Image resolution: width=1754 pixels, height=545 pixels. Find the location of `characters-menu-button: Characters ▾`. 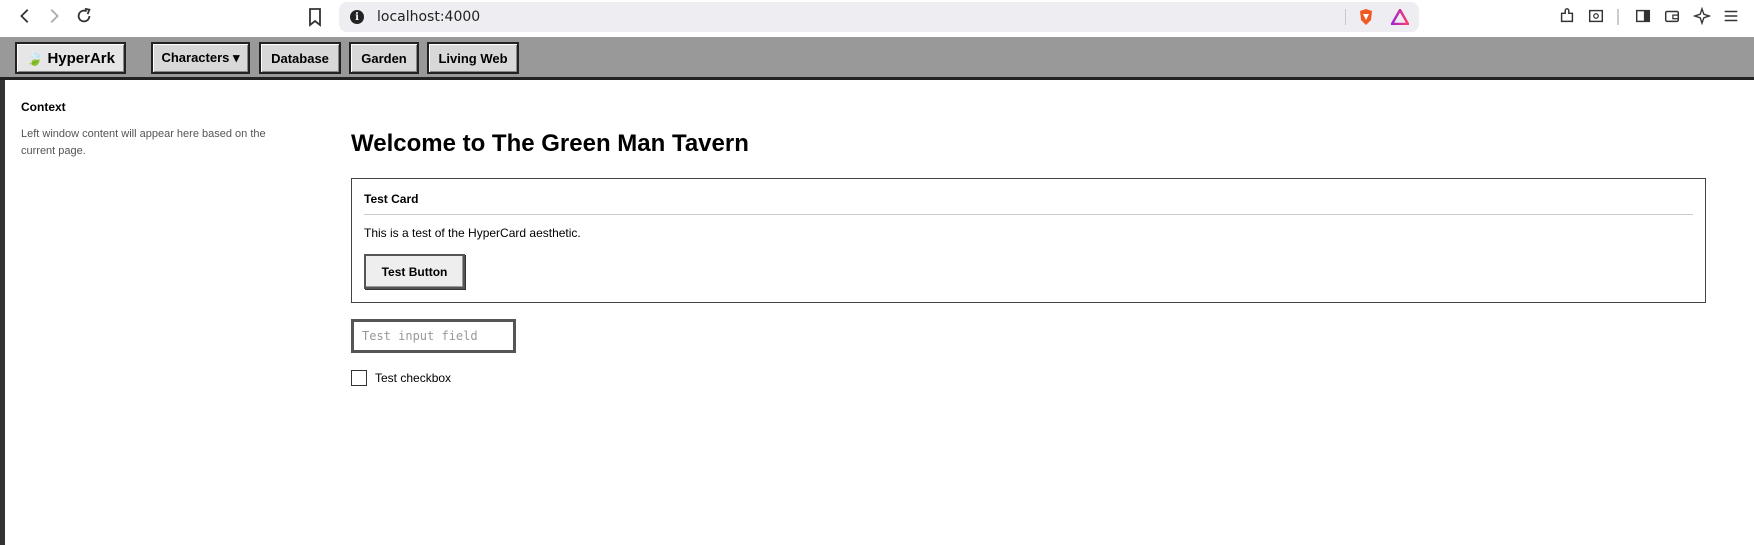

characters-menu-button: Characters ▾ is located at coordinates (200, 58).